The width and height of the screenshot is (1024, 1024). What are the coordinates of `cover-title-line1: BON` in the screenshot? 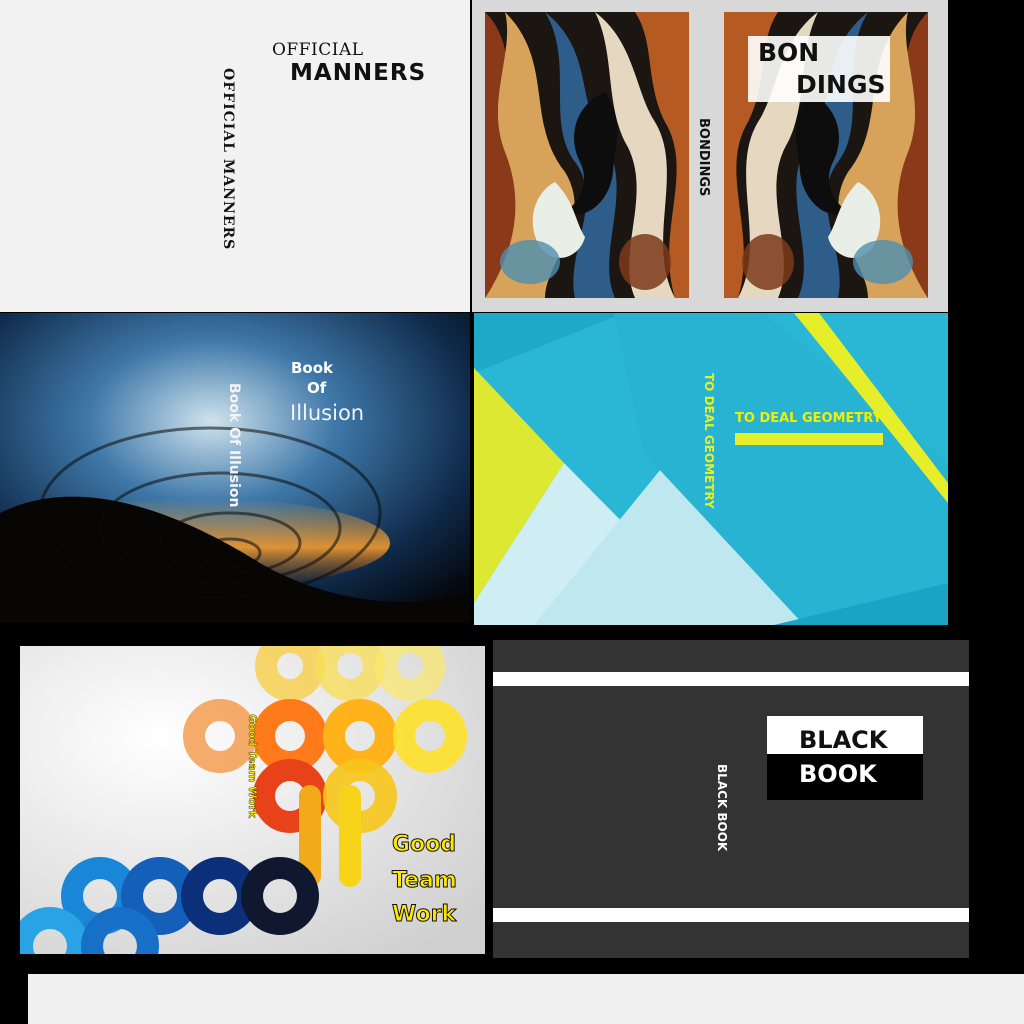 It's located at (789, 52).